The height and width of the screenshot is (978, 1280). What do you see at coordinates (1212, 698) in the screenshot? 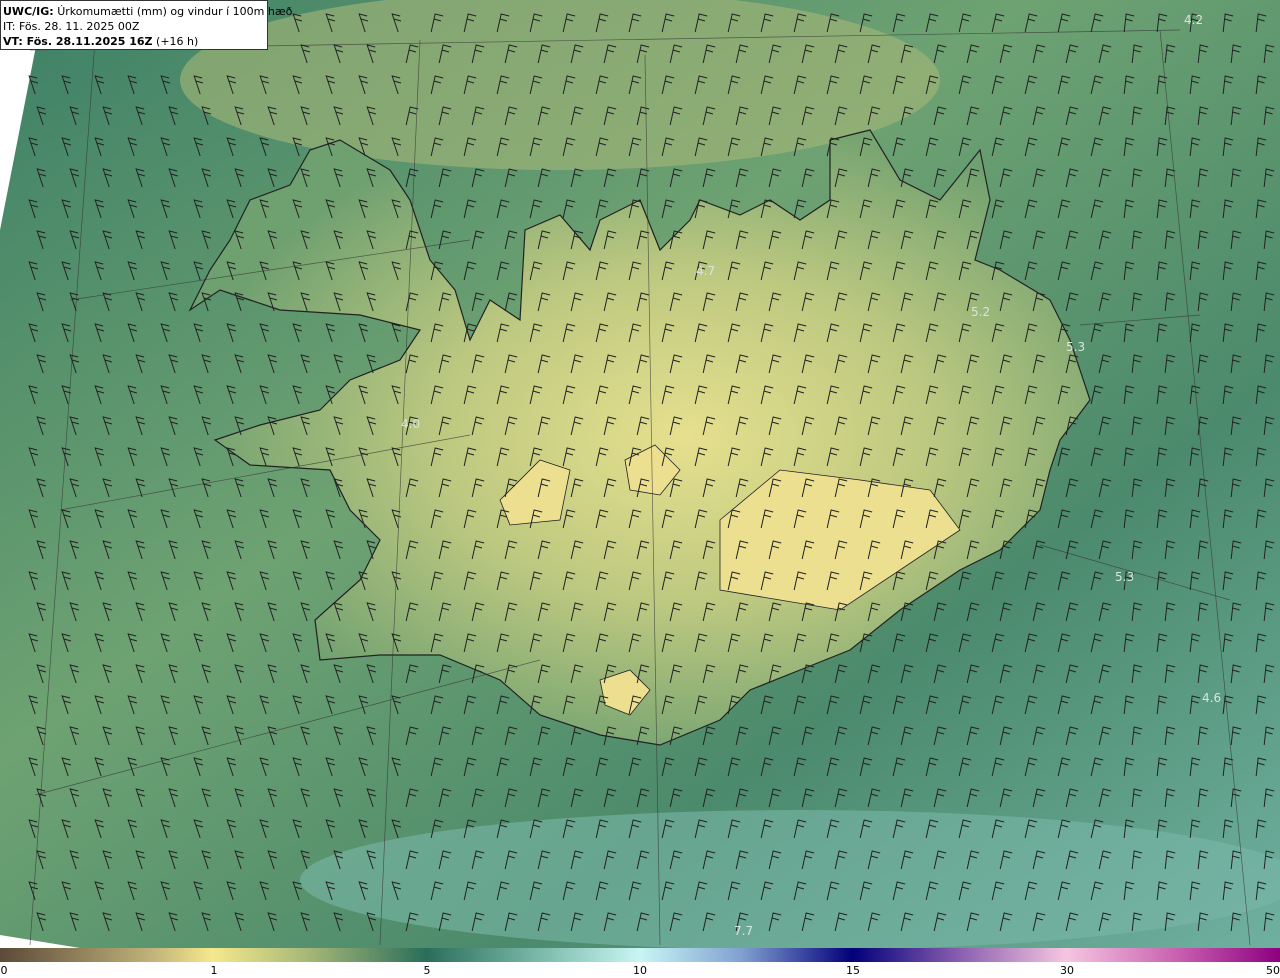
I see `map-value-label: 4.6` at bounding box center [1212, 698].